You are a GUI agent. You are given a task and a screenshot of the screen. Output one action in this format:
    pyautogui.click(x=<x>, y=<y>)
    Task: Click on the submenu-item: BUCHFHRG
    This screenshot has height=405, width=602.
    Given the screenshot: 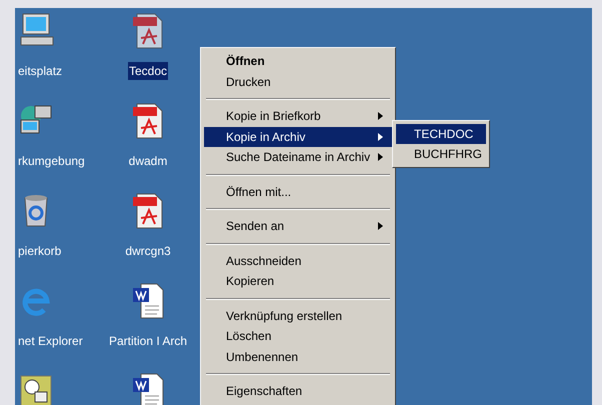 What is the action you would take?
    pyautogui.click(x=441, y=154)
    